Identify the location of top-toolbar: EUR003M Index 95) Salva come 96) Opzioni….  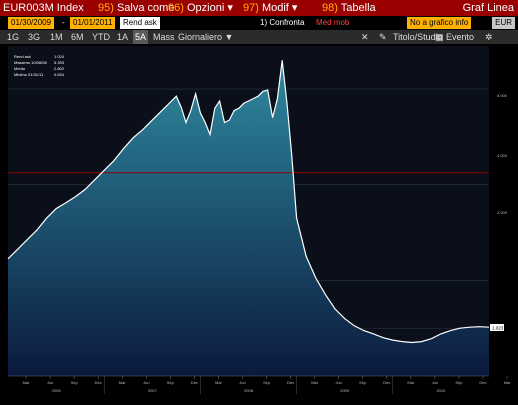
(259, 8).